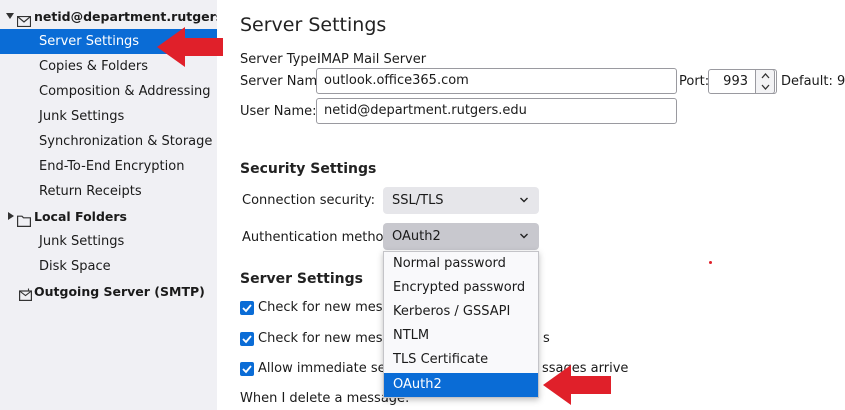 The height and width of the screenshot is (410, 845). Describe the element at coordinates (125, 91) in the screenshot. I see `sidebar-item-label: Composition & Addressing` at that location.